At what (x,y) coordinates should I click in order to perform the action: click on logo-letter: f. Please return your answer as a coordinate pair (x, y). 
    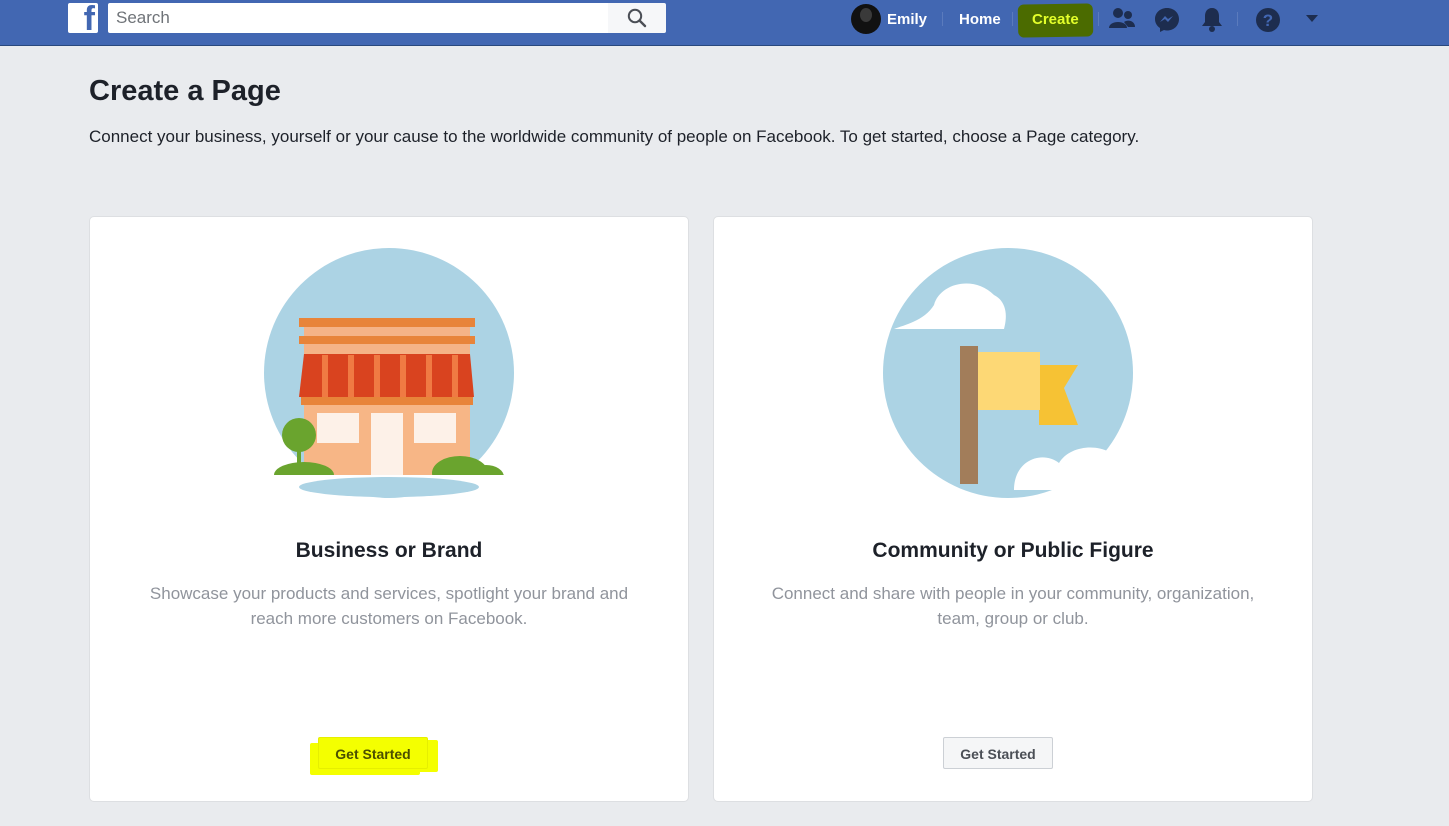
    Looking at the image, I should click on (89, 19).